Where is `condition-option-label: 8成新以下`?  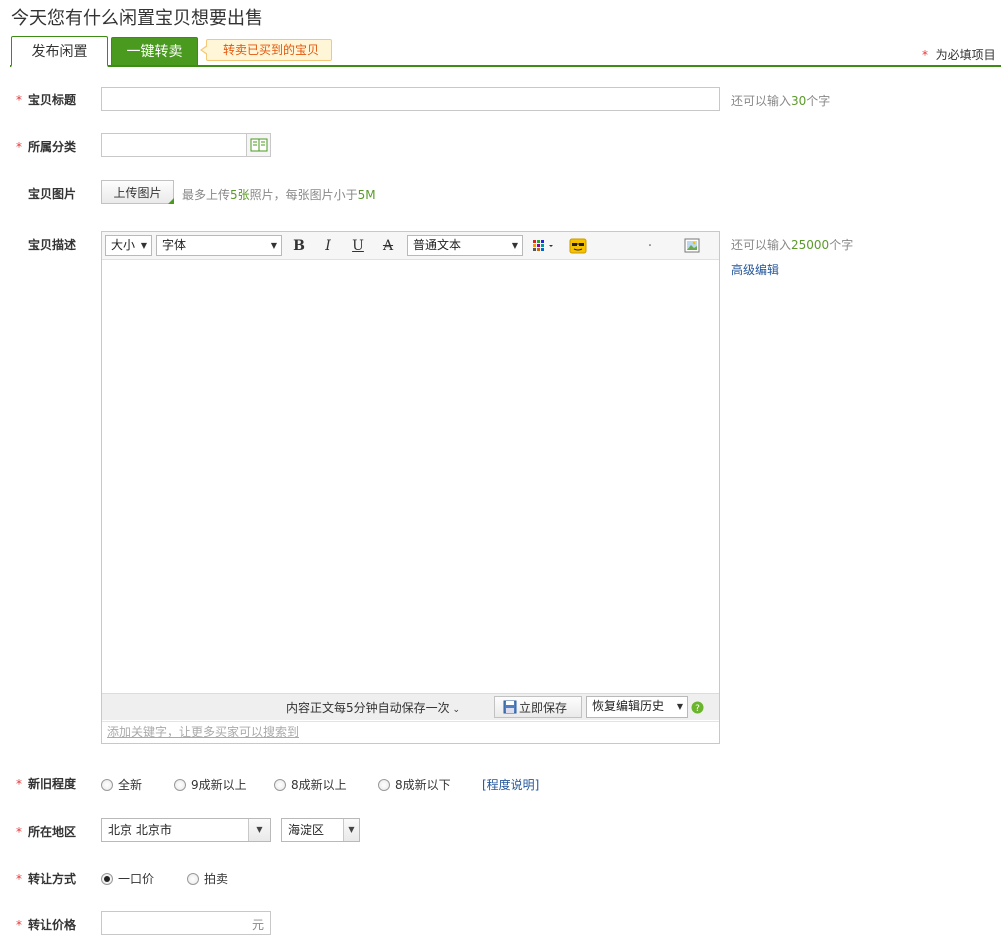 condition-option-label: 8成新以下 is located at coordinates (423, 785).